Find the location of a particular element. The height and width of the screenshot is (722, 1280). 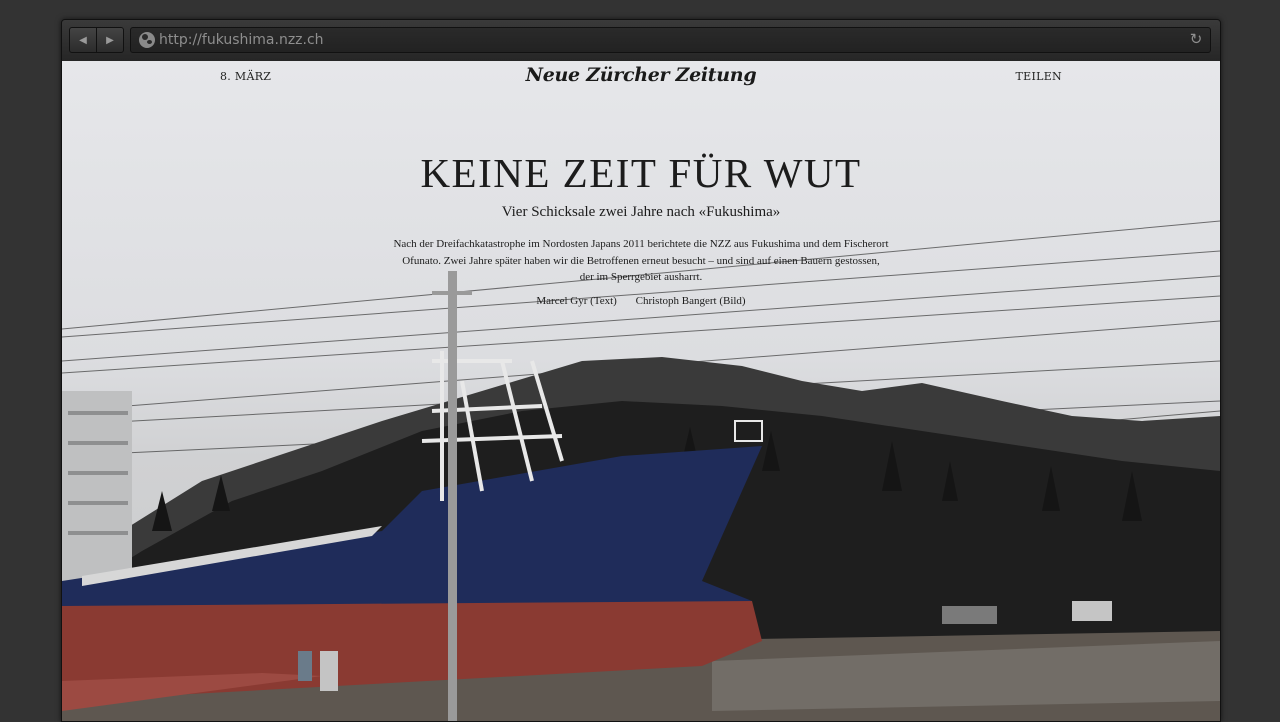

share-button: TEILEN is located at coordinates (1039, 76).